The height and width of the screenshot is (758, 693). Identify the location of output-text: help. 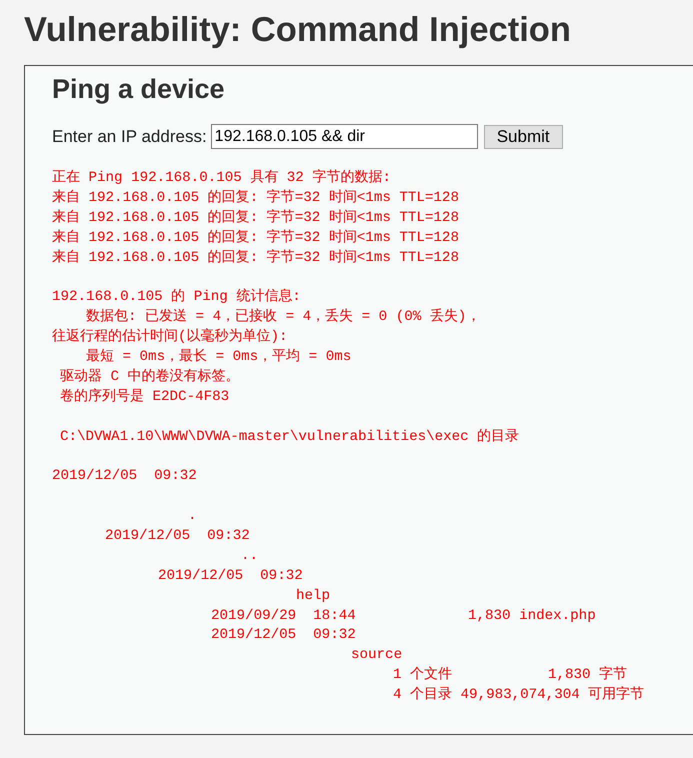
(313, 596).